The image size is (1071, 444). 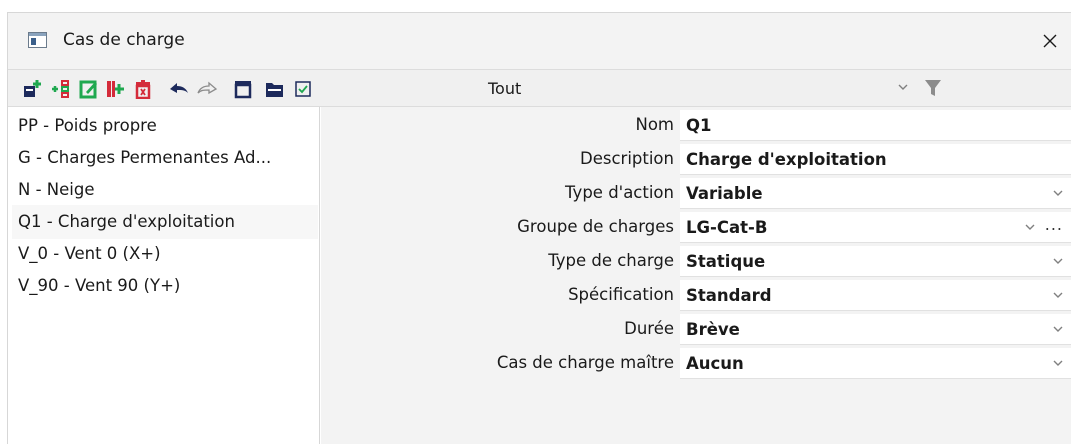 What do you see at coordinates (729, 295) in the screenshot?
I see `property-value: Standard` at bounding box center [729, 295].